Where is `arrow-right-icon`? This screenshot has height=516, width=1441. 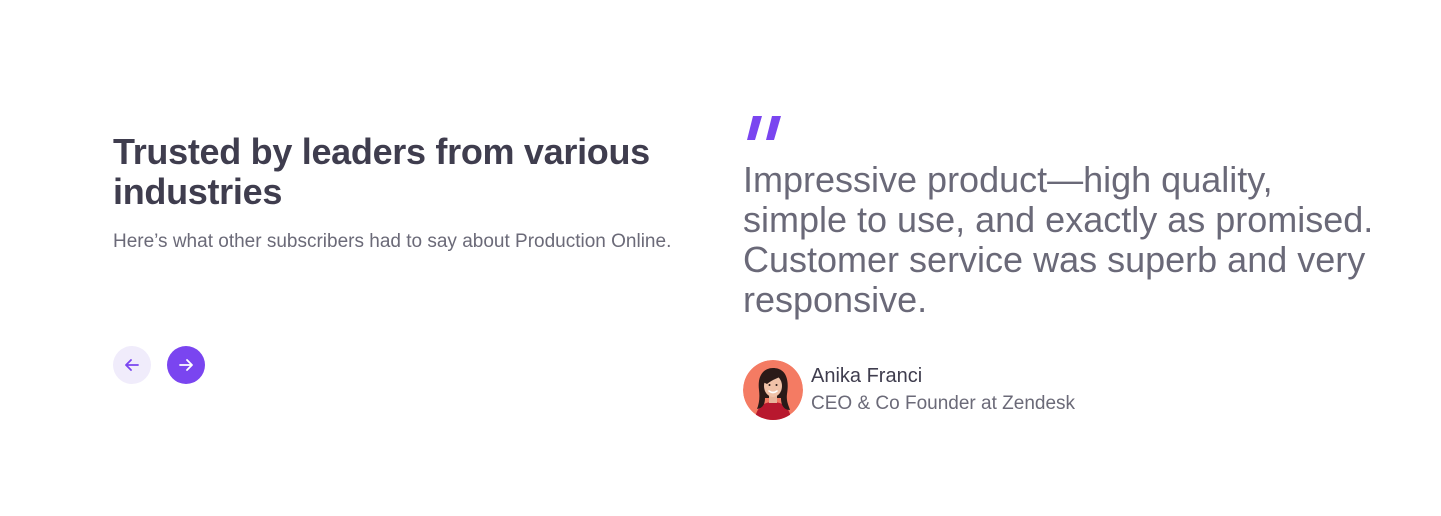
arrow-right-icon is located at coordinates (186, 365).